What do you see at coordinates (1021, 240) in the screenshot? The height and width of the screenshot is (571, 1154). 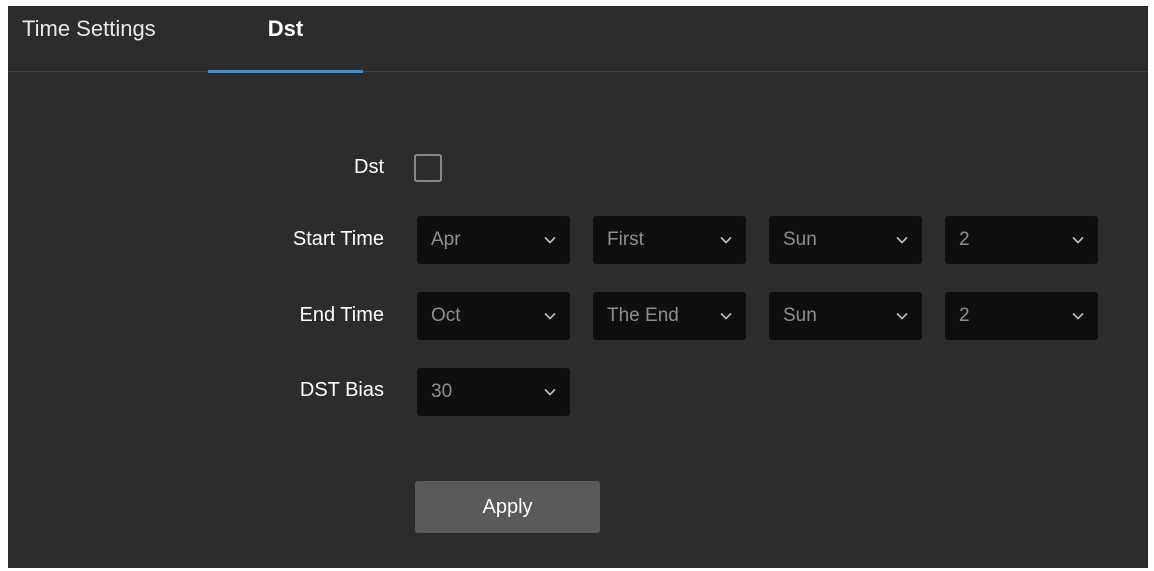 I see `start-hour-select: 2` at bounding box center [1021, 240].